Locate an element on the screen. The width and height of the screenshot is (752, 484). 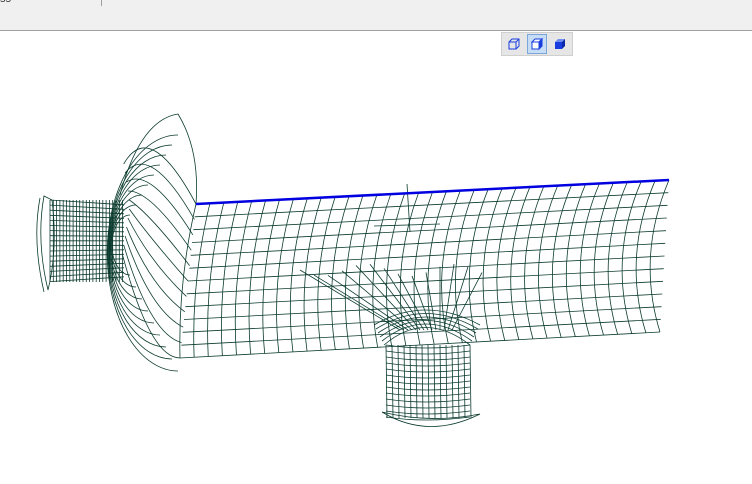
wireframe-view-button is located at coordinates (514, 44).